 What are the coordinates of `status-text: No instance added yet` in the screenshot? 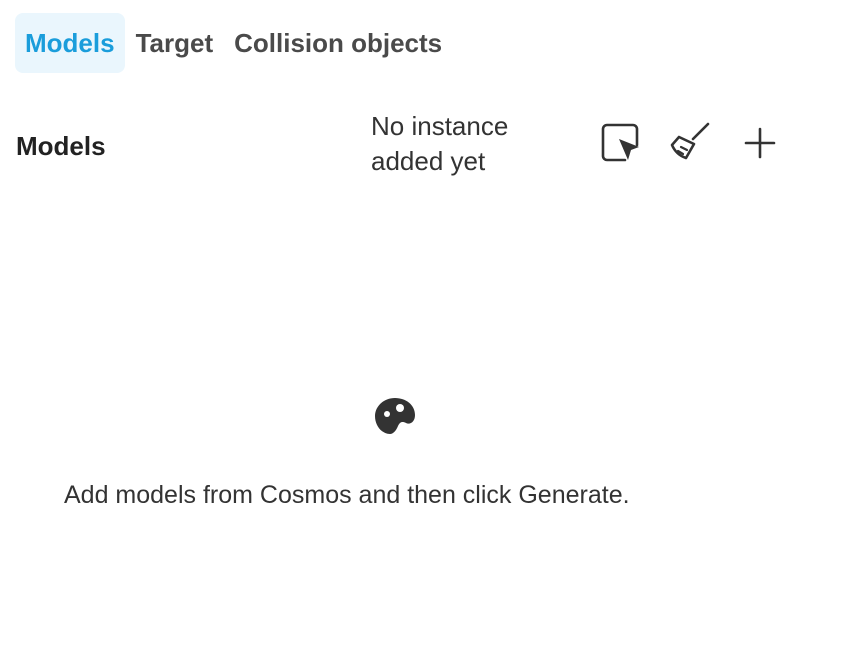 It's located at (471, 144).